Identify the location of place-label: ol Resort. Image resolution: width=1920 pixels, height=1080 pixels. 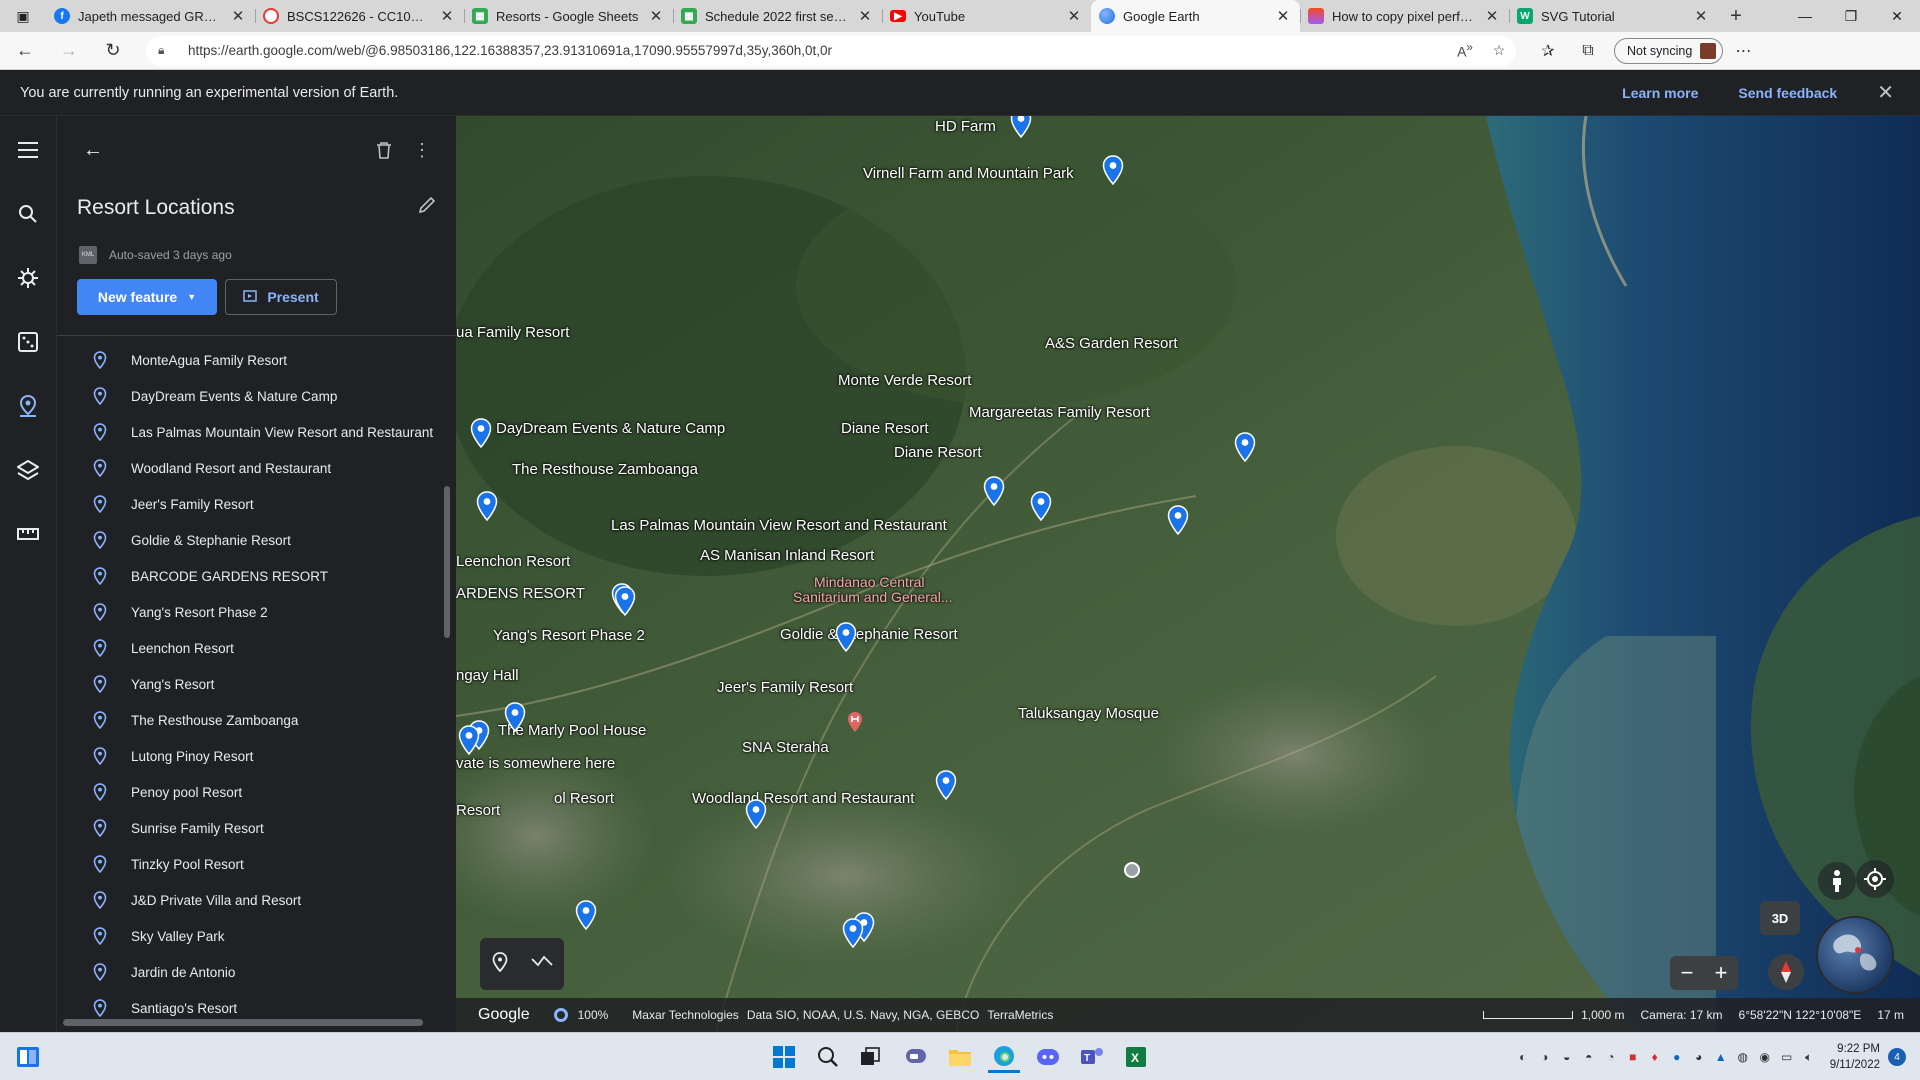
(584, 798).